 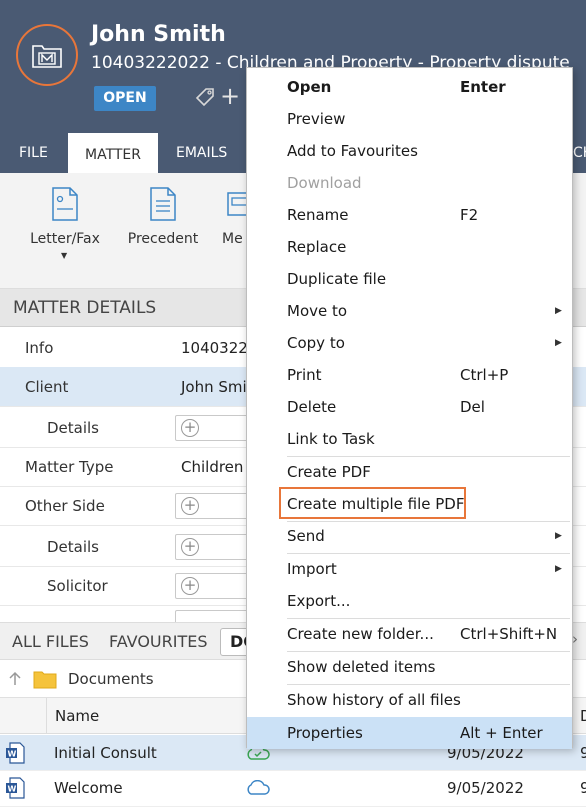 What do you see at coordinates (65, 506) in the screenshot?
I see `detail-label: Other Side` at bounding box center [65, 506].